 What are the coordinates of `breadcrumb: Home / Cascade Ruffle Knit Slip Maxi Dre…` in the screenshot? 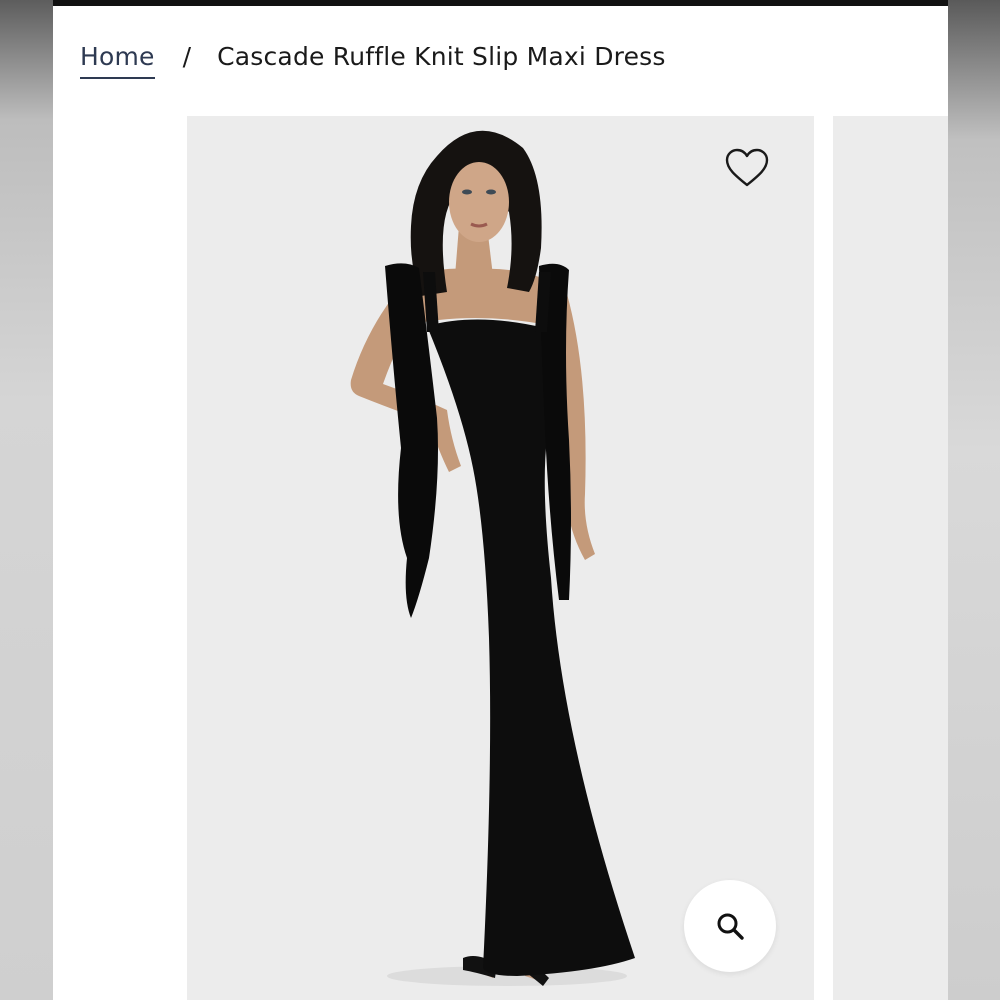 It's located at (373, 64).